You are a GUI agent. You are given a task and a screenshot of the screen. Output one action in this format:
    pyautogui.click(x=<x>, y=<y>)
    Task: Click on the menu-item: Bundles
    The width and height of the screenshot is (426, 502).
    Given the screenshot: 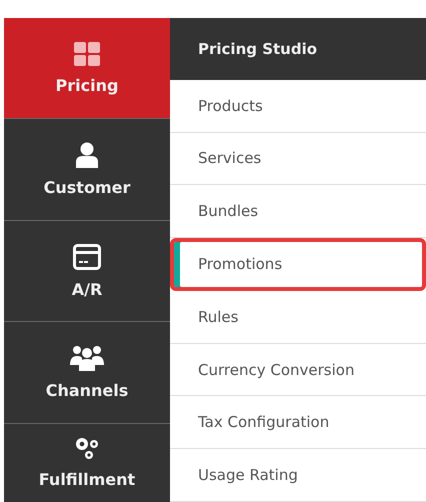 What is the action you would take?
    pyautogui.click(x=298, y=211)
    